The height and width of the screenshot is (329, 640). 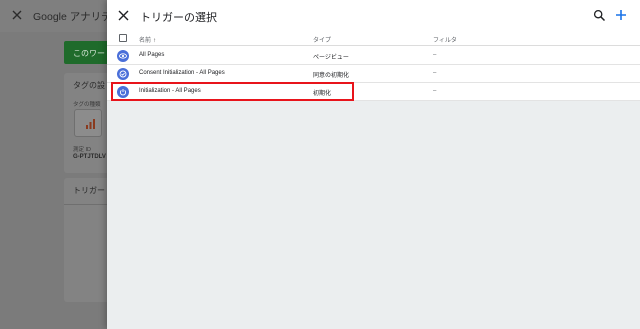 What do you see at coordinates (89, 157) in the screenshot?
I see `background-measurement-id: G-PTJTDLV` at bounding box center [89, 157].